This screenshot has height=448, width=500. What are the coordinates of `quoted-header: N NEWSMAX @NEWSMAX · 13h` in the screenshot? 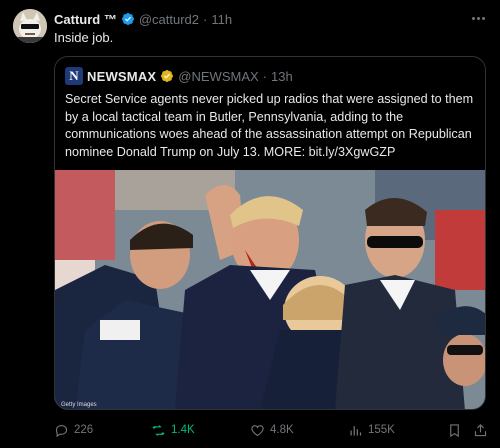 It's located at (179, 76).